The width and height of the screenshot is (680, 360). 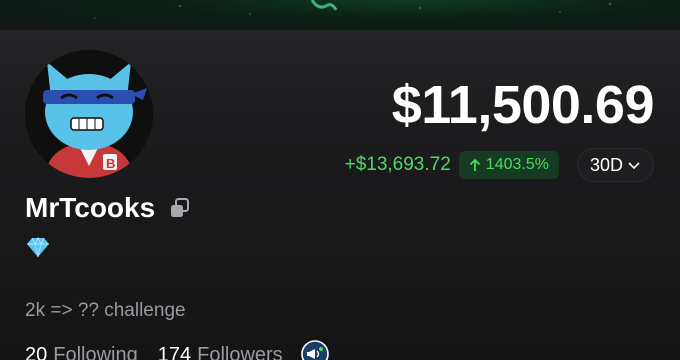 I want to click on avatar-character-icon: B, so click(x=89, y=114).